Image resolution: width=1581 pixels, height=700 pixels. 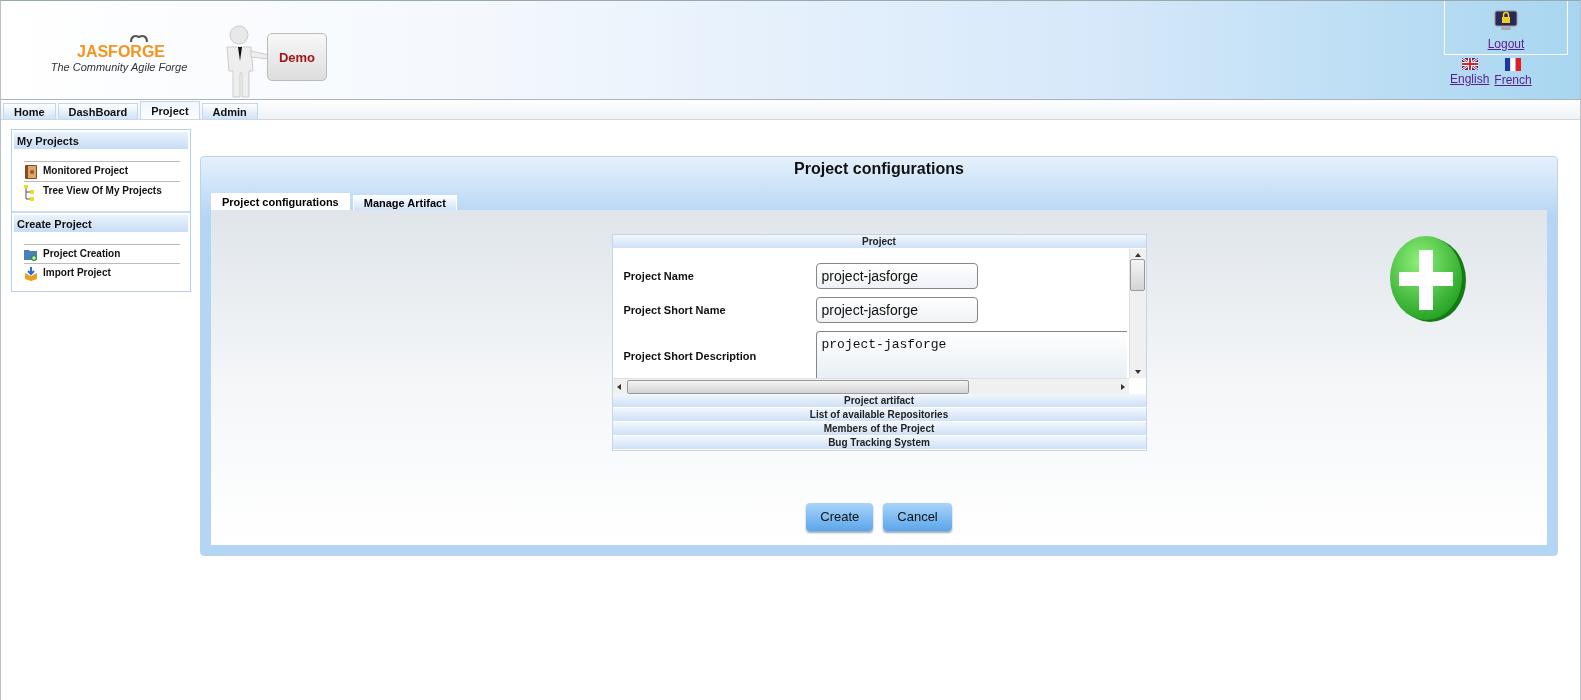 What do you see at coordinates (879, 429) in the screenshot?
I see `accordion-header: Members of the Project` at bounding box center [879, 429].